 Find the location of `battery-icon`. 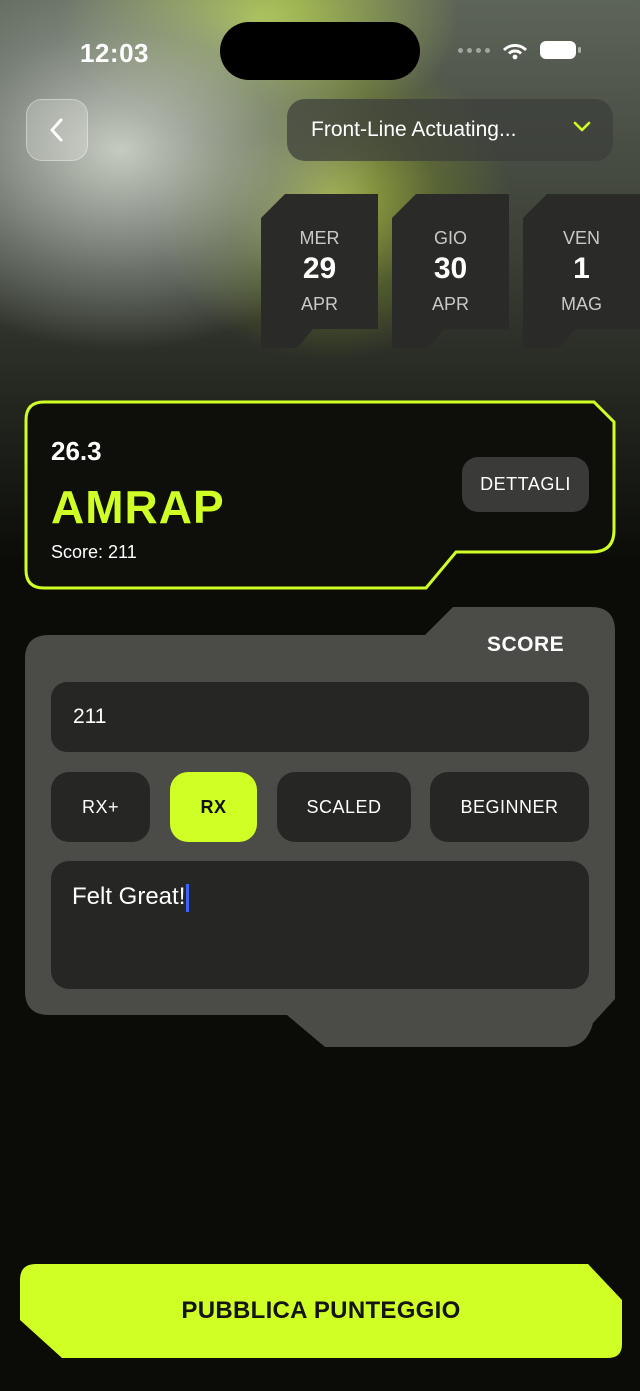

battery-icon is located at coordinates (560, 50).